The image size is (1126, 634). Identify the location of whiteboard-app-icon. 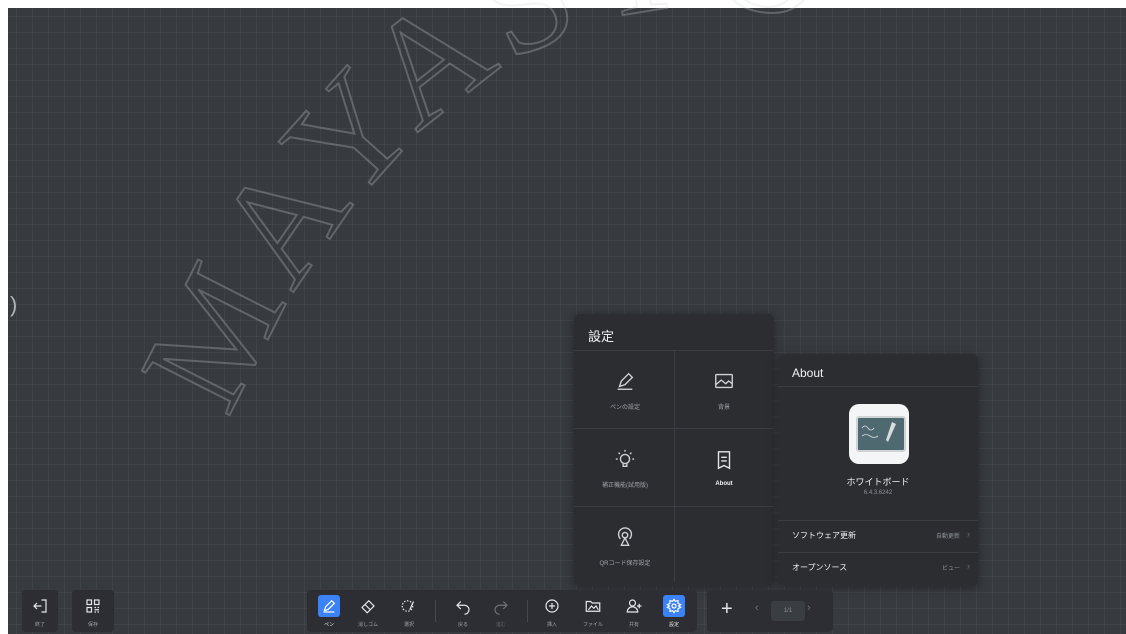
(879, 434).